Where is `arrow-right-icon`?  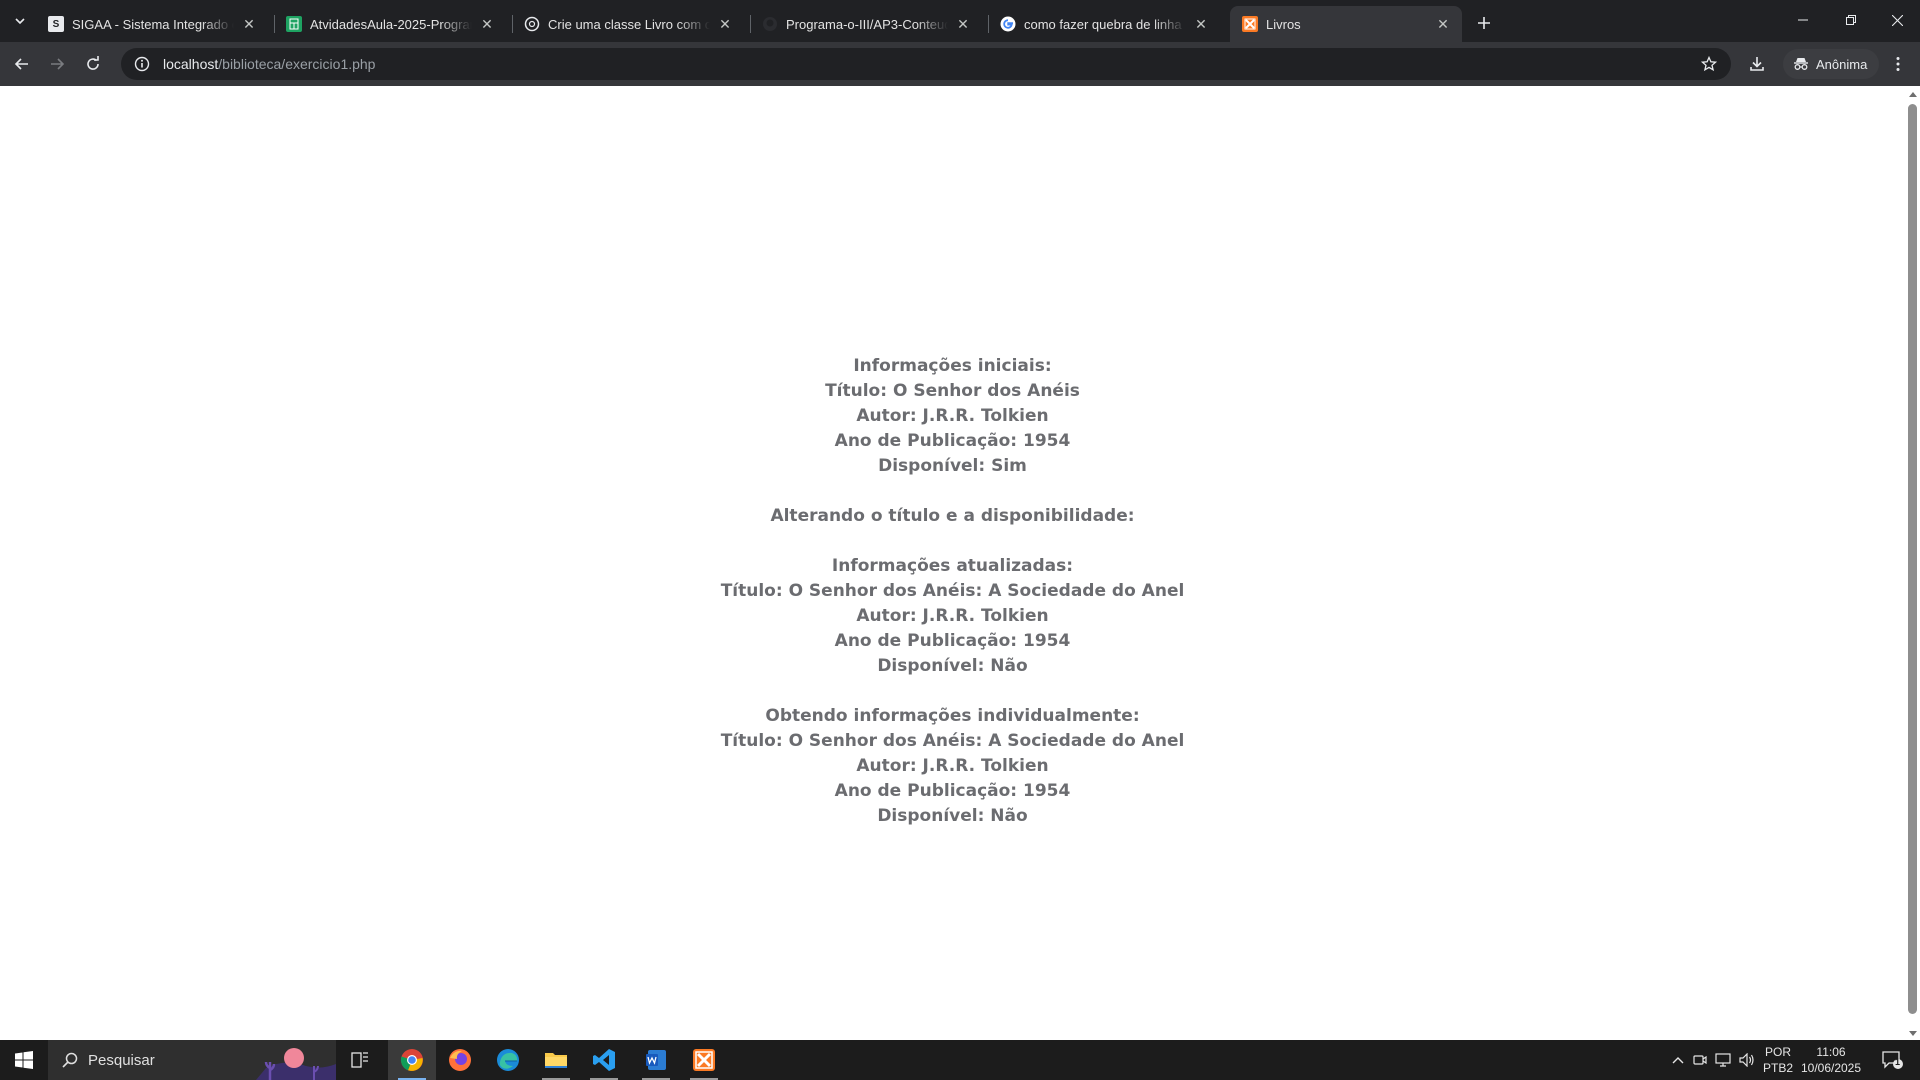
arrow-right-icon is located at coordinates (58, 64).